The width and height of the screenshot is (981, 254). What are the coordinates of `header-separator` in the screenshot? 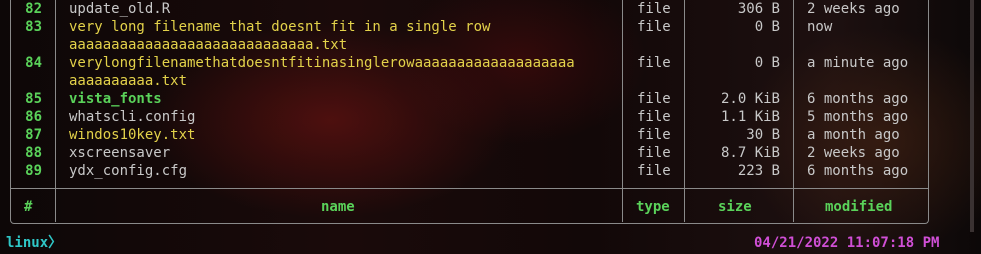 It's located at (469, 188).